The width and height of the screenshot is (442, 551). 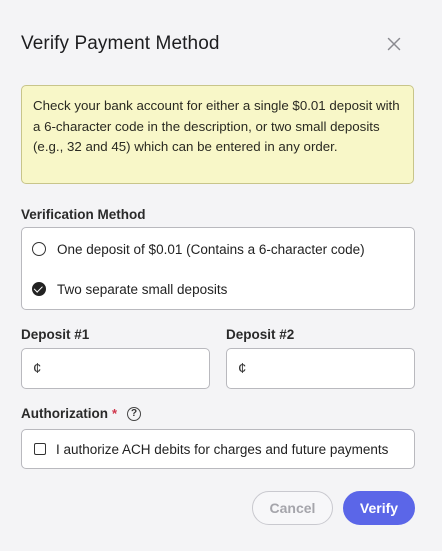 What do you see at coordinates (40, 449) in the screenshot?
I see `checkbox-icon` at bounding box center [40, 449].